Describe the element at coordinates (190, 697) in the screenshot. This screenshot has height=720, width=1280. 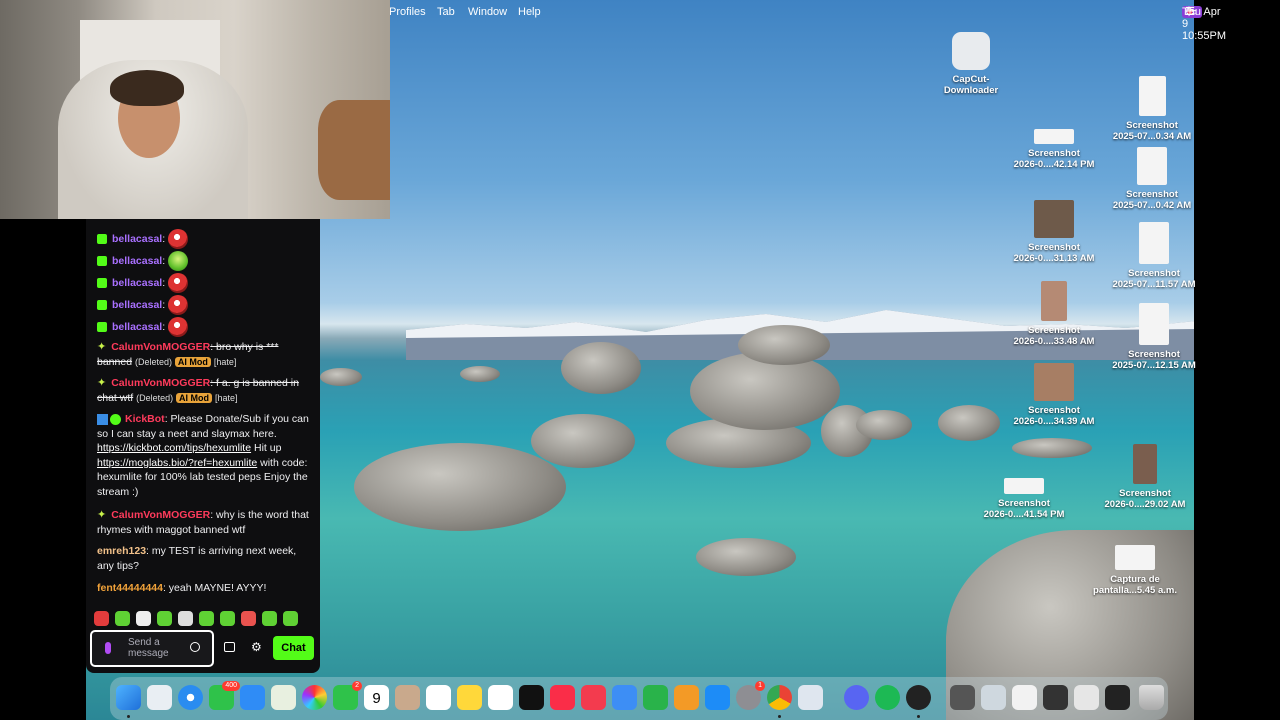
I see `safari-icon` at that location.